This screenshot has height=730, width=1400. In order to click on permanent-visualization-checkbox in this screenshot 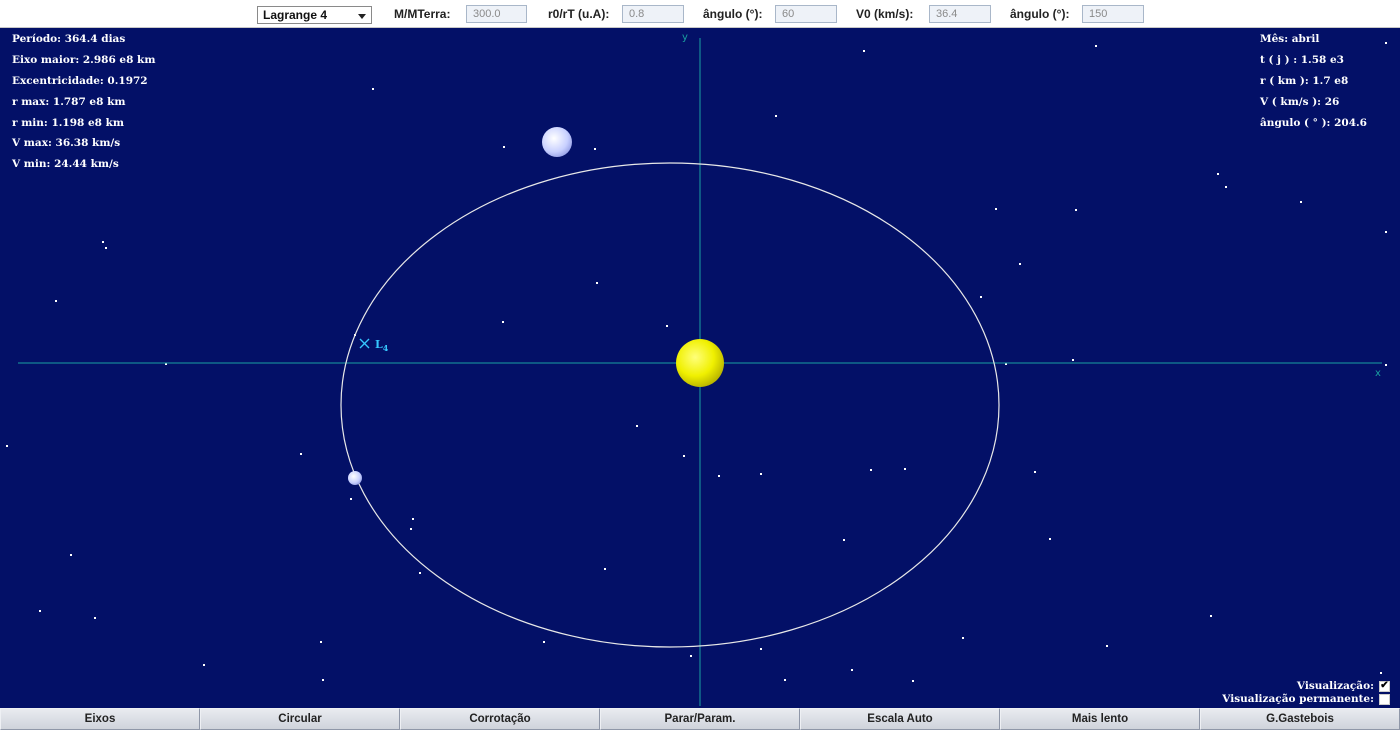, I will do `click(1384, 699)`.